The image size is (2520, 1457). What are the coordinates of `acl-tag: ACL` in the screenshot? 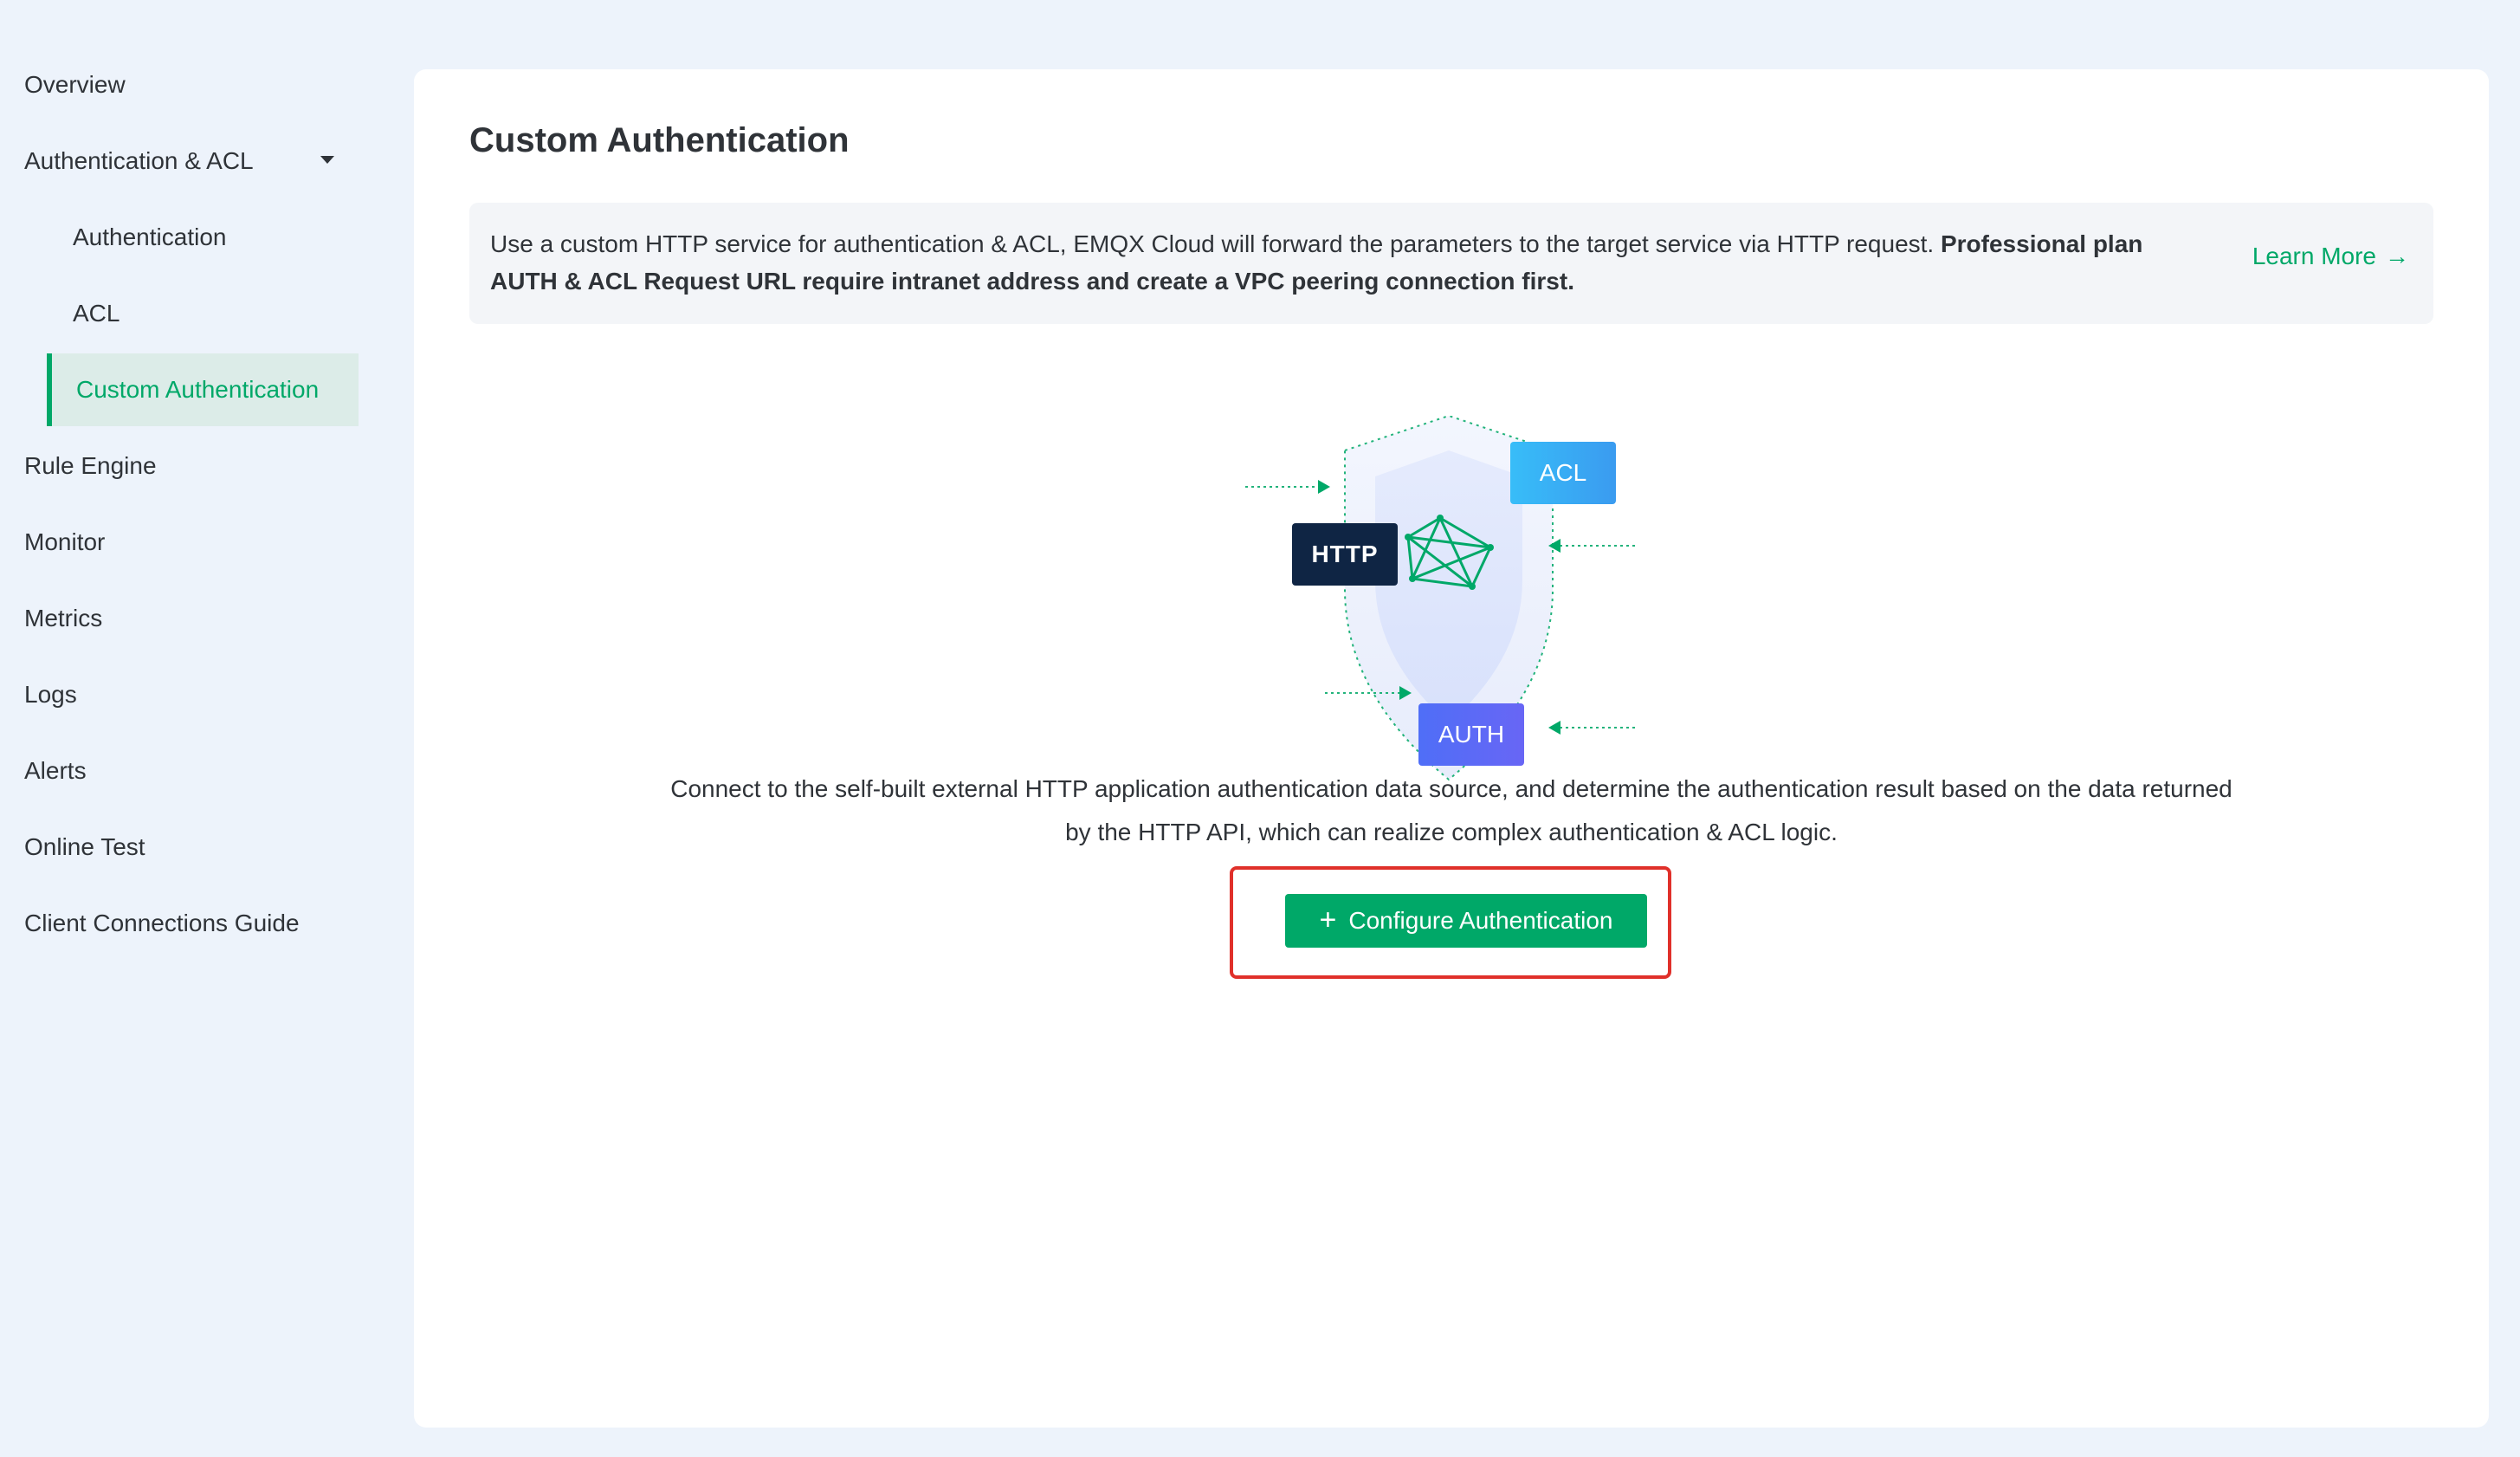 It's located at (1563, 473).